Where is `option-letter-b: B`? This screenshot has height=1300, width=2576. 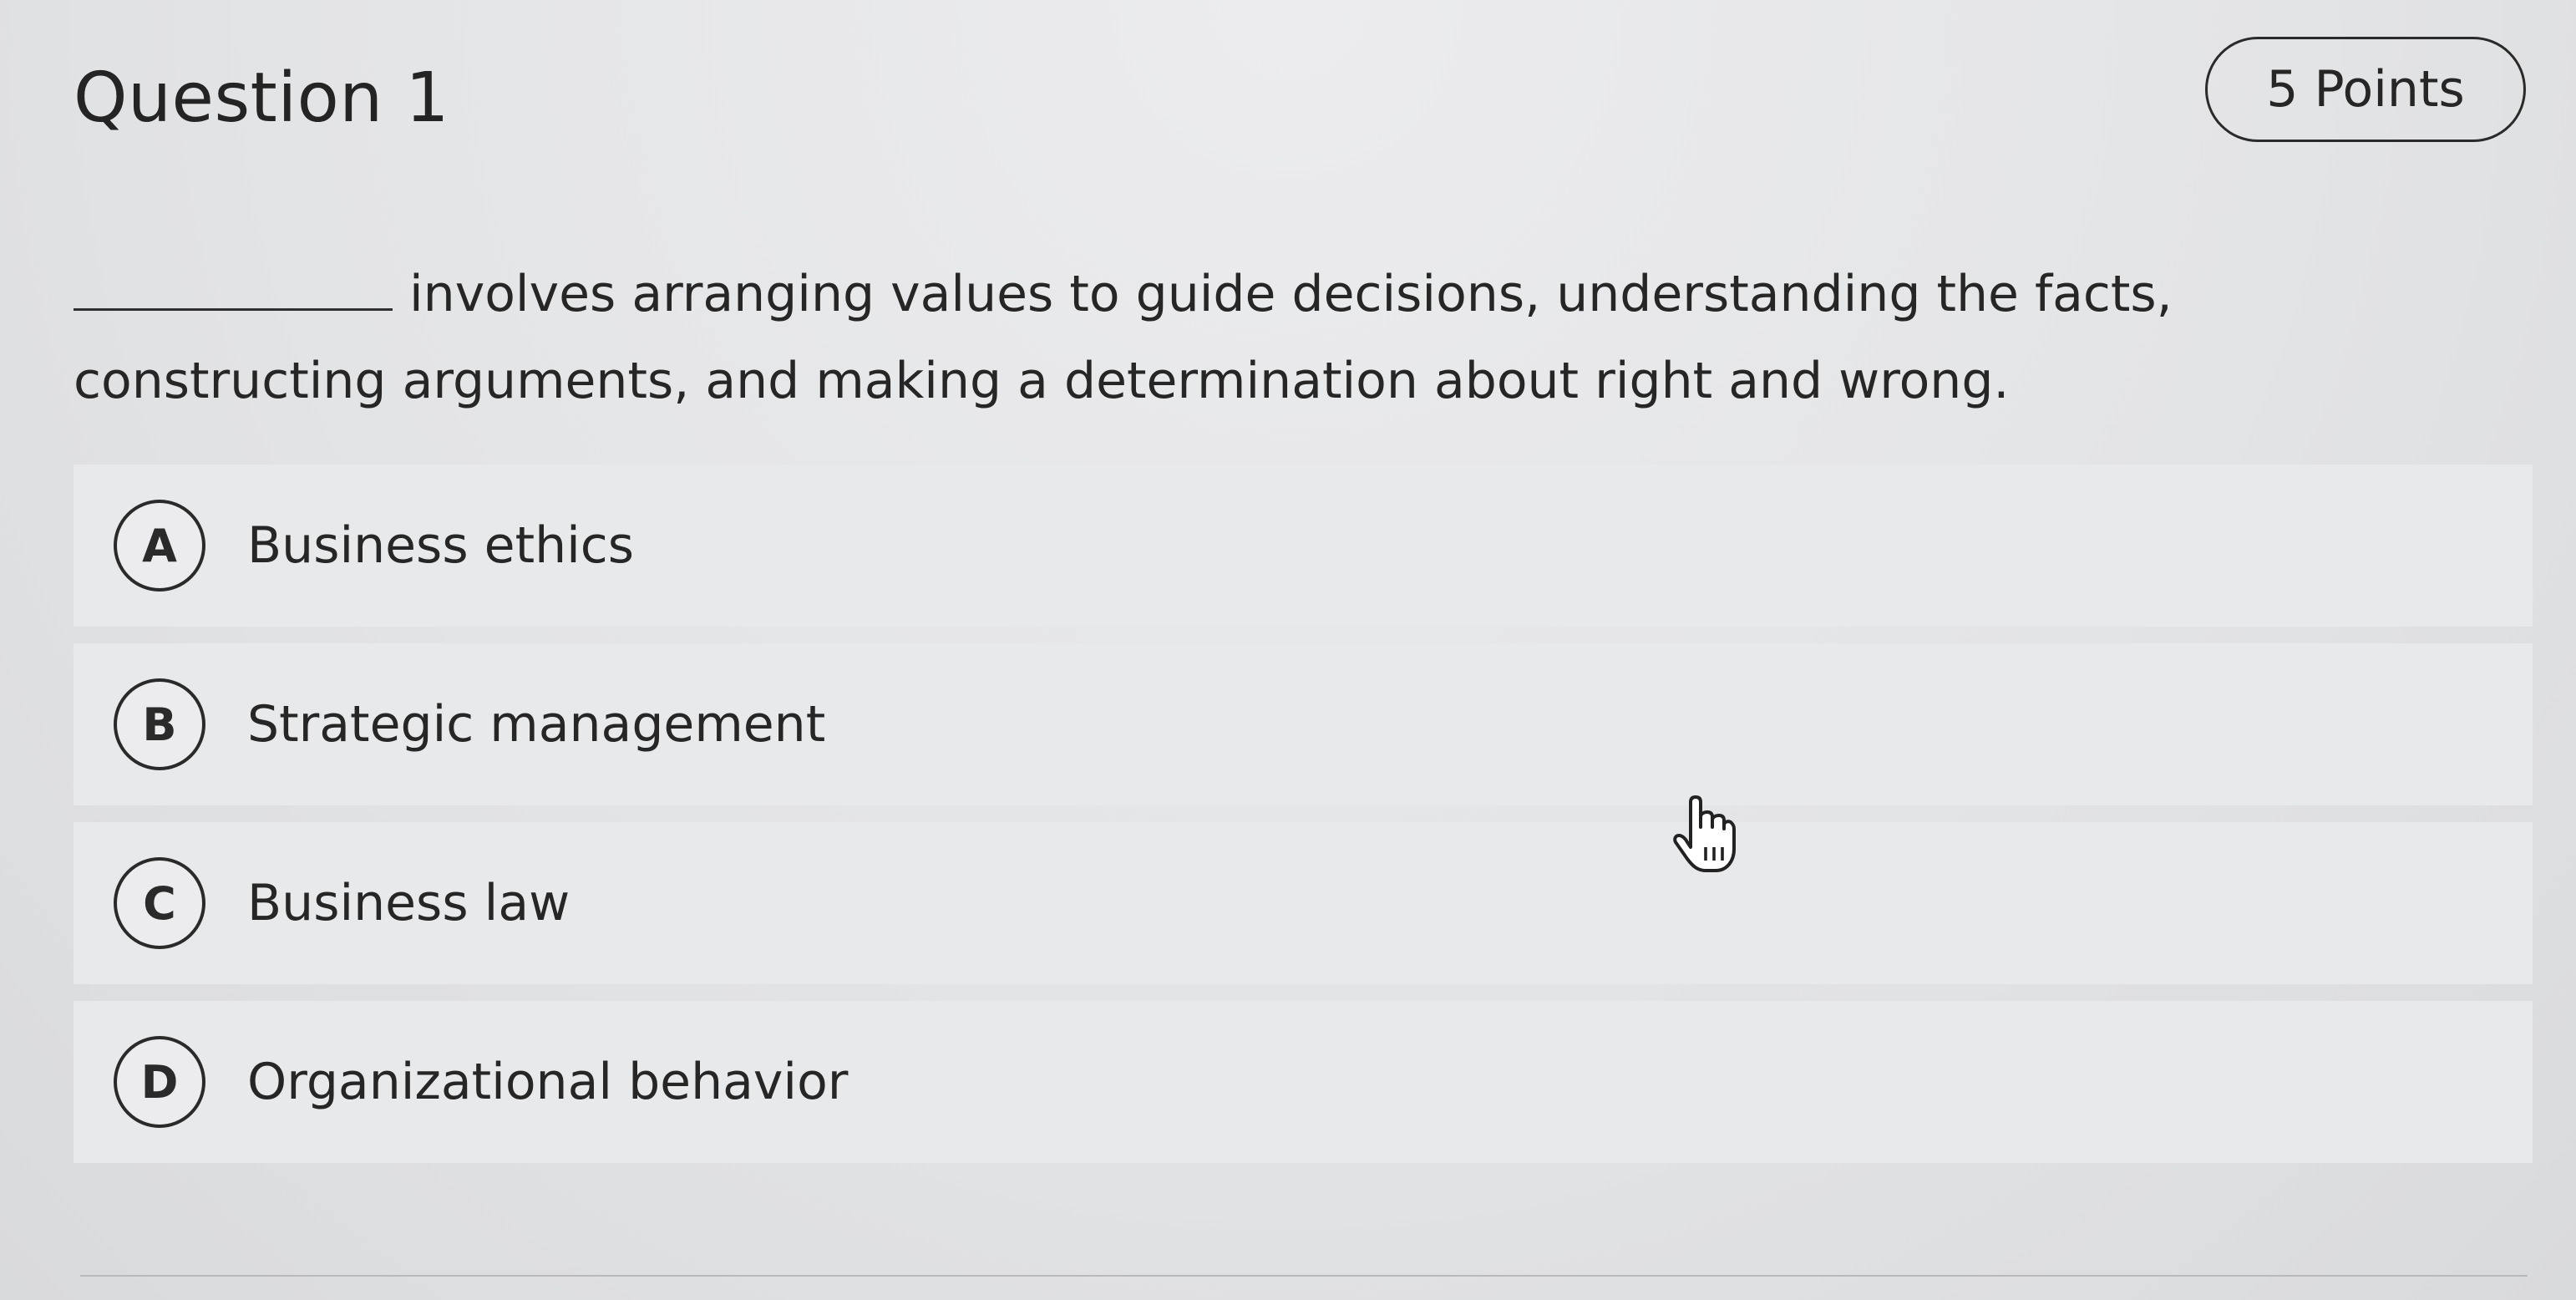
option-letter-b: B is located at coordinates (159, 724).